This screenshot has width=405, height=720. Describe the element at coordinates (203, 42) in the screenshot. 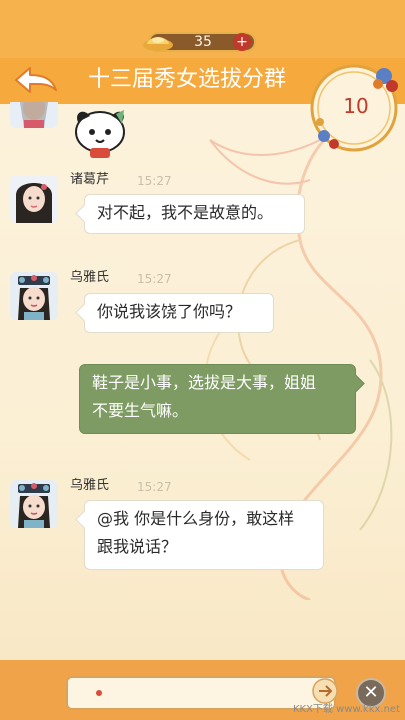

I see `coin-count: 35` at that location.